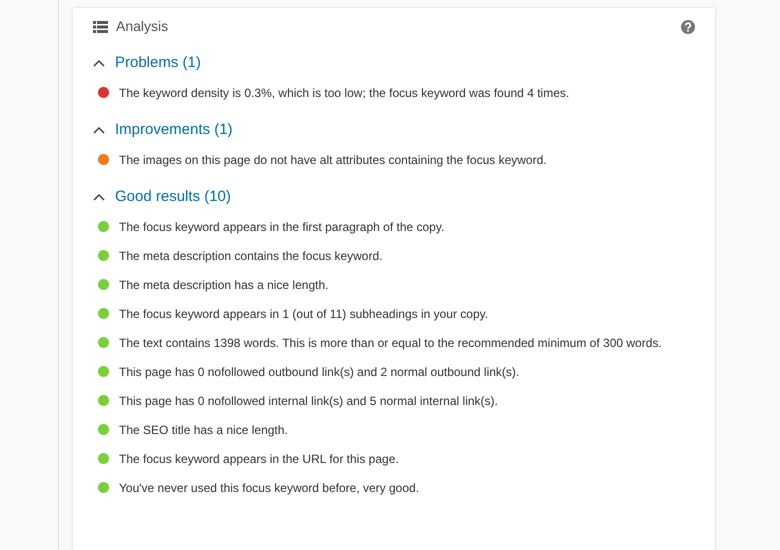  I want to click on result-text: You've never used this focus keyword before, very good., so click(269, 488).